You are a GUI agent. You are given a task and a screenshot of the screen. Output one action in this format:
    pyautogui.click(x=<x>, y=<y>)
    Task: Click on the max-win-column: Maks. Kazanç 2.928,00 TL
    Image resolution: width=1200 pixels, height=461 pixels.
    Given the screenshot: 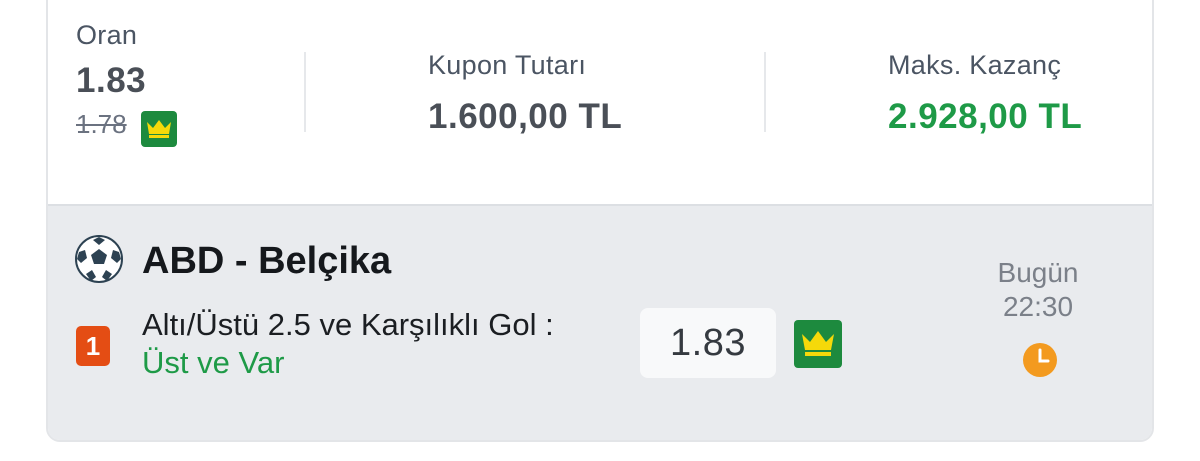 What is the action you would take?
    pyautogui.click(x=985, y=93)
    